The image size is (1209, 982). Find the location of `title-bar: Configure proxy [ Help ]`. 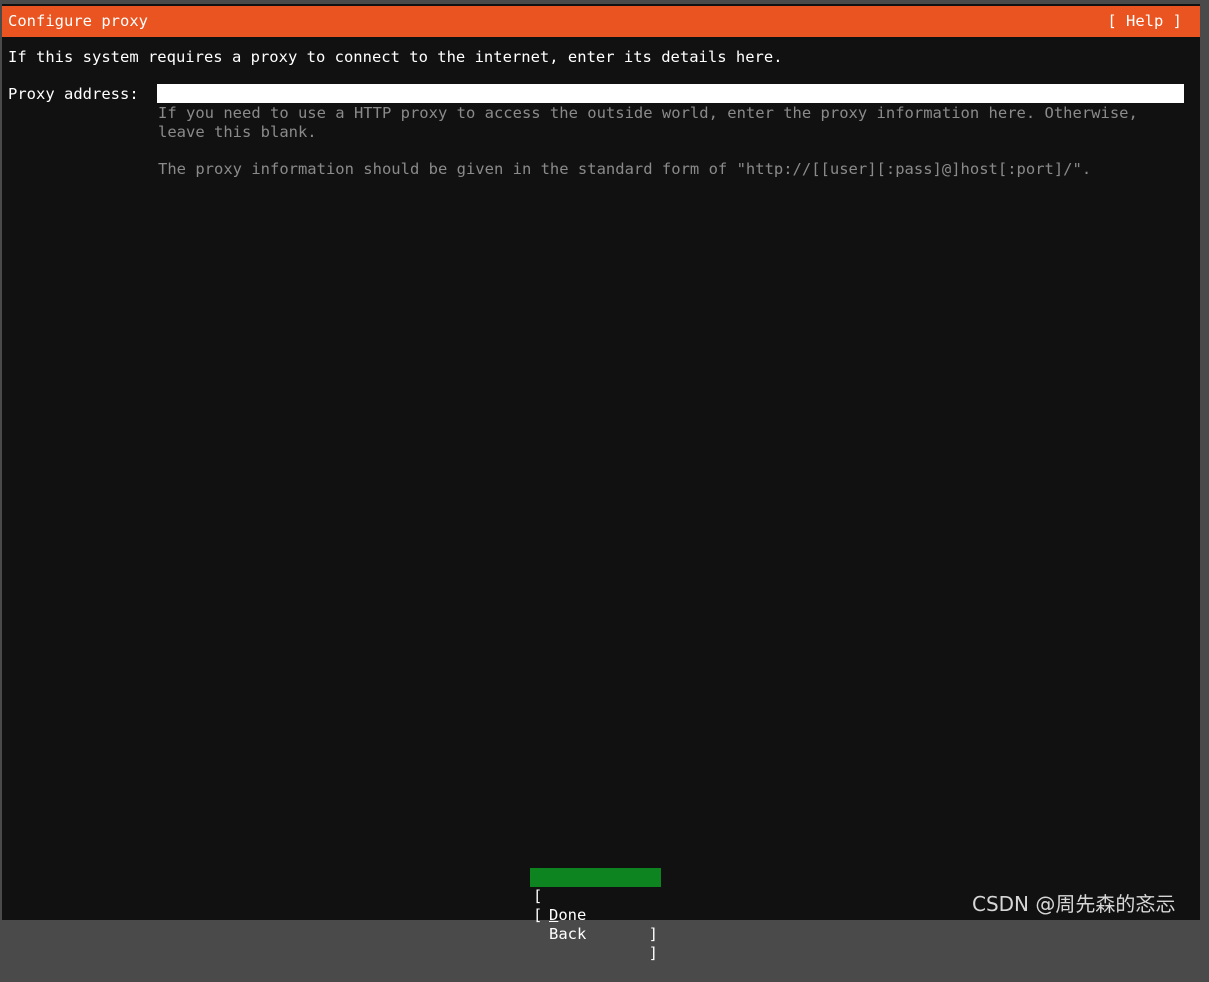

title-bar: Configure proxy [ Help ] is located at coordinates (601, 21).